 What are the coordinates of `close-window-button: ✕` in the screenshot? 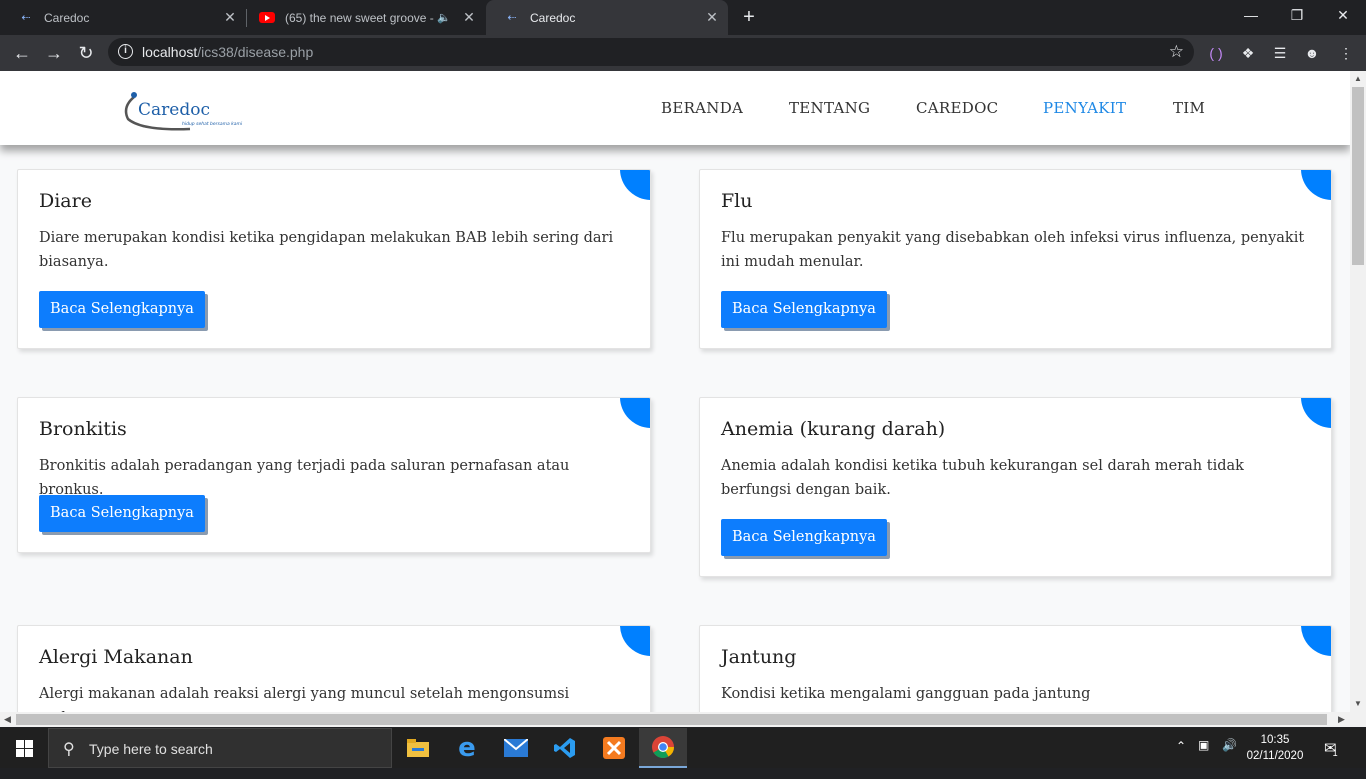 It's located at (1343, 15).